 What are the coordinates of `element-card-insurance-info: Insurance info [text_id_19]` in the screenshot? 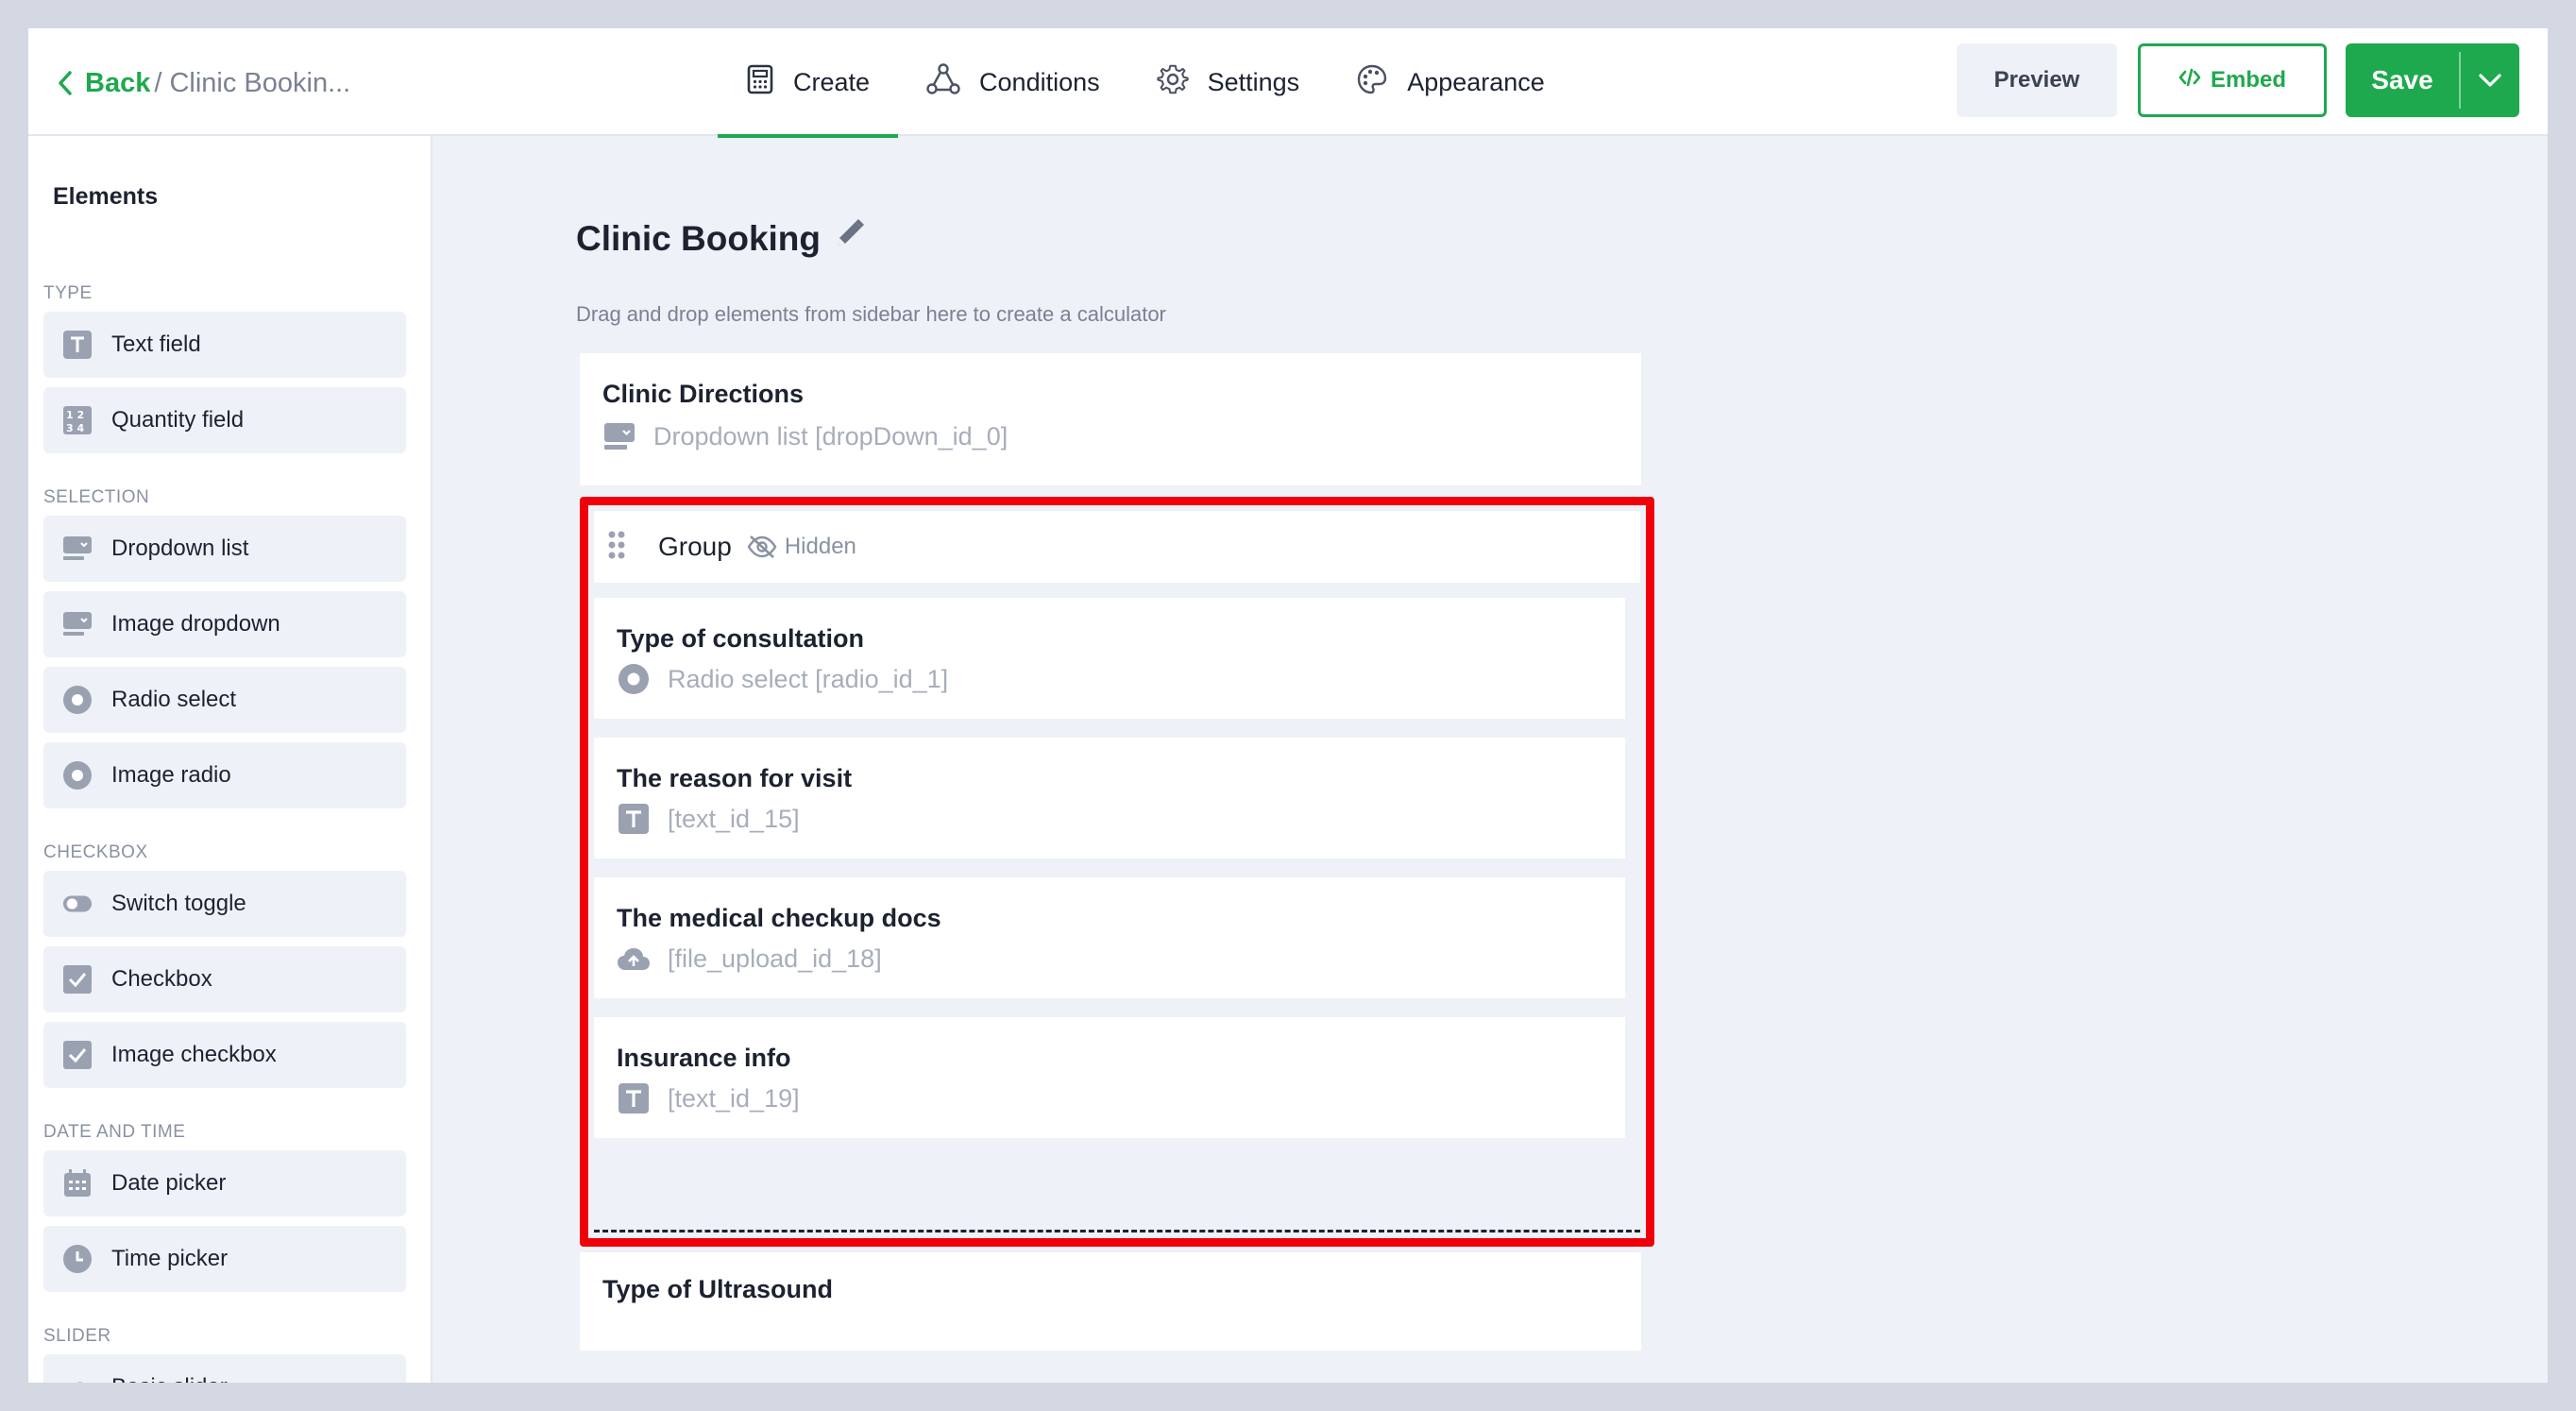 It's located at (1109, 1077).